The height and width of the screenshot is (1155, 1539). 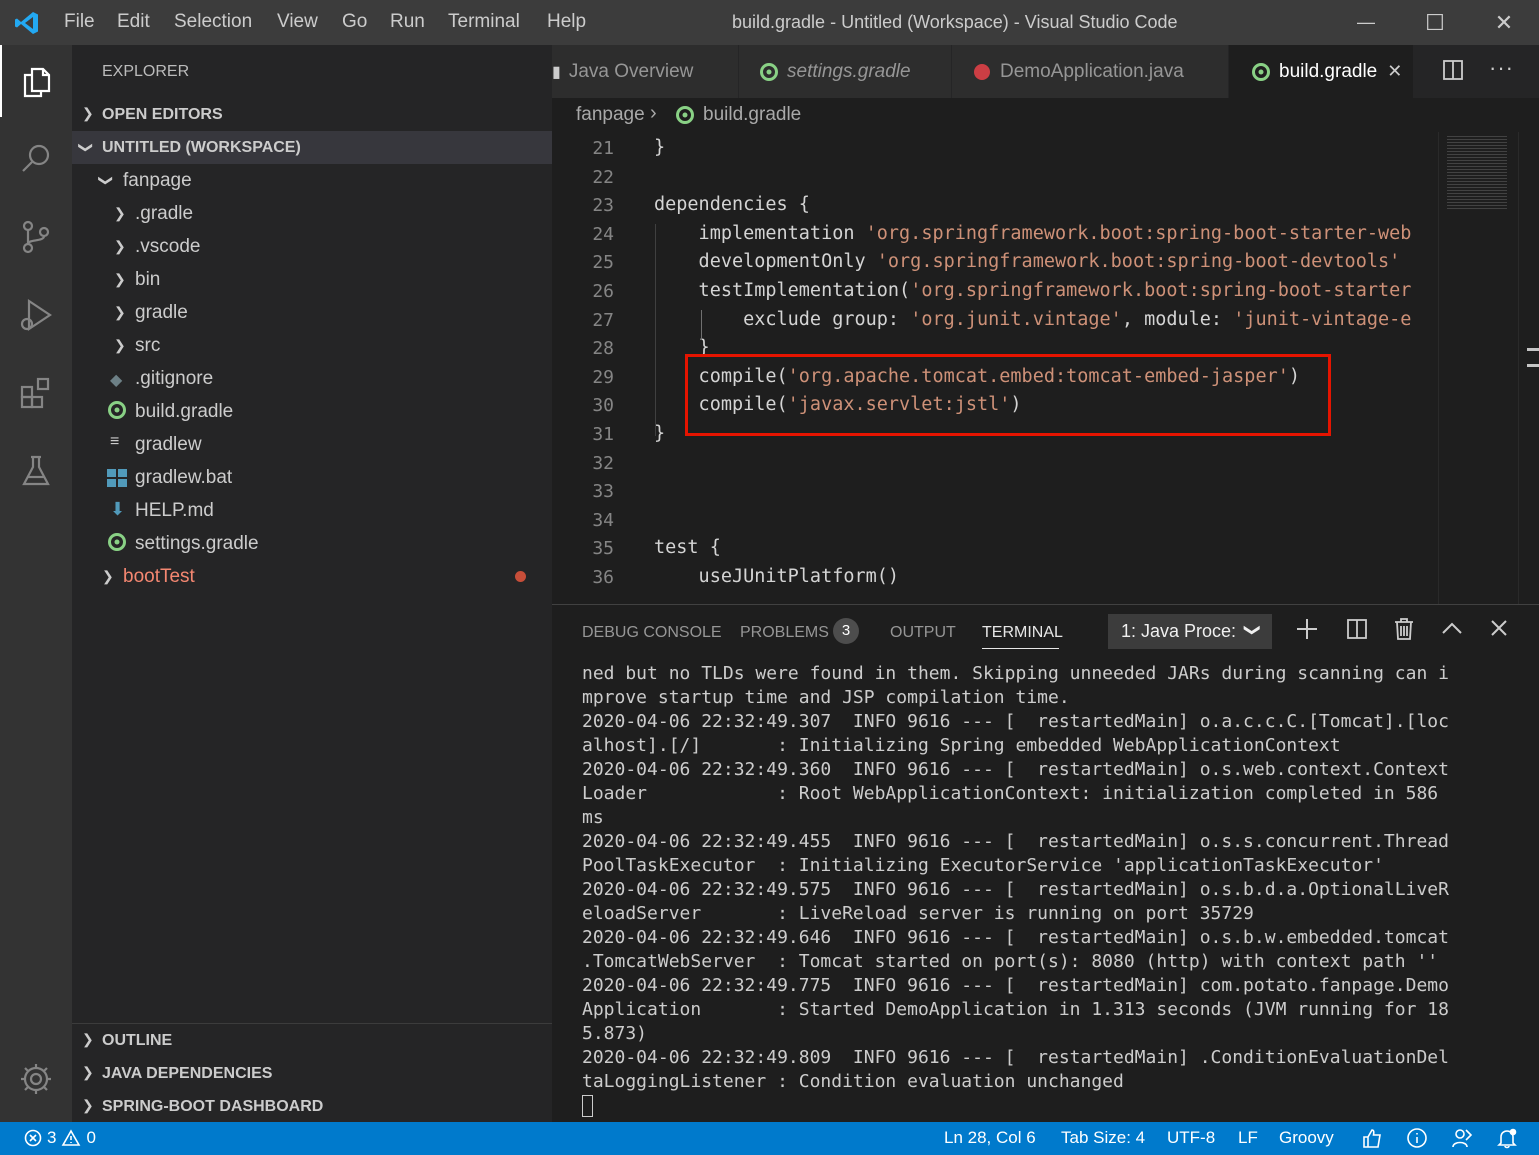 What do you see at coordinates (484, 22) in the screenshot?
I see `menu-terminal: Terminal` at bounding box center [484, 22].